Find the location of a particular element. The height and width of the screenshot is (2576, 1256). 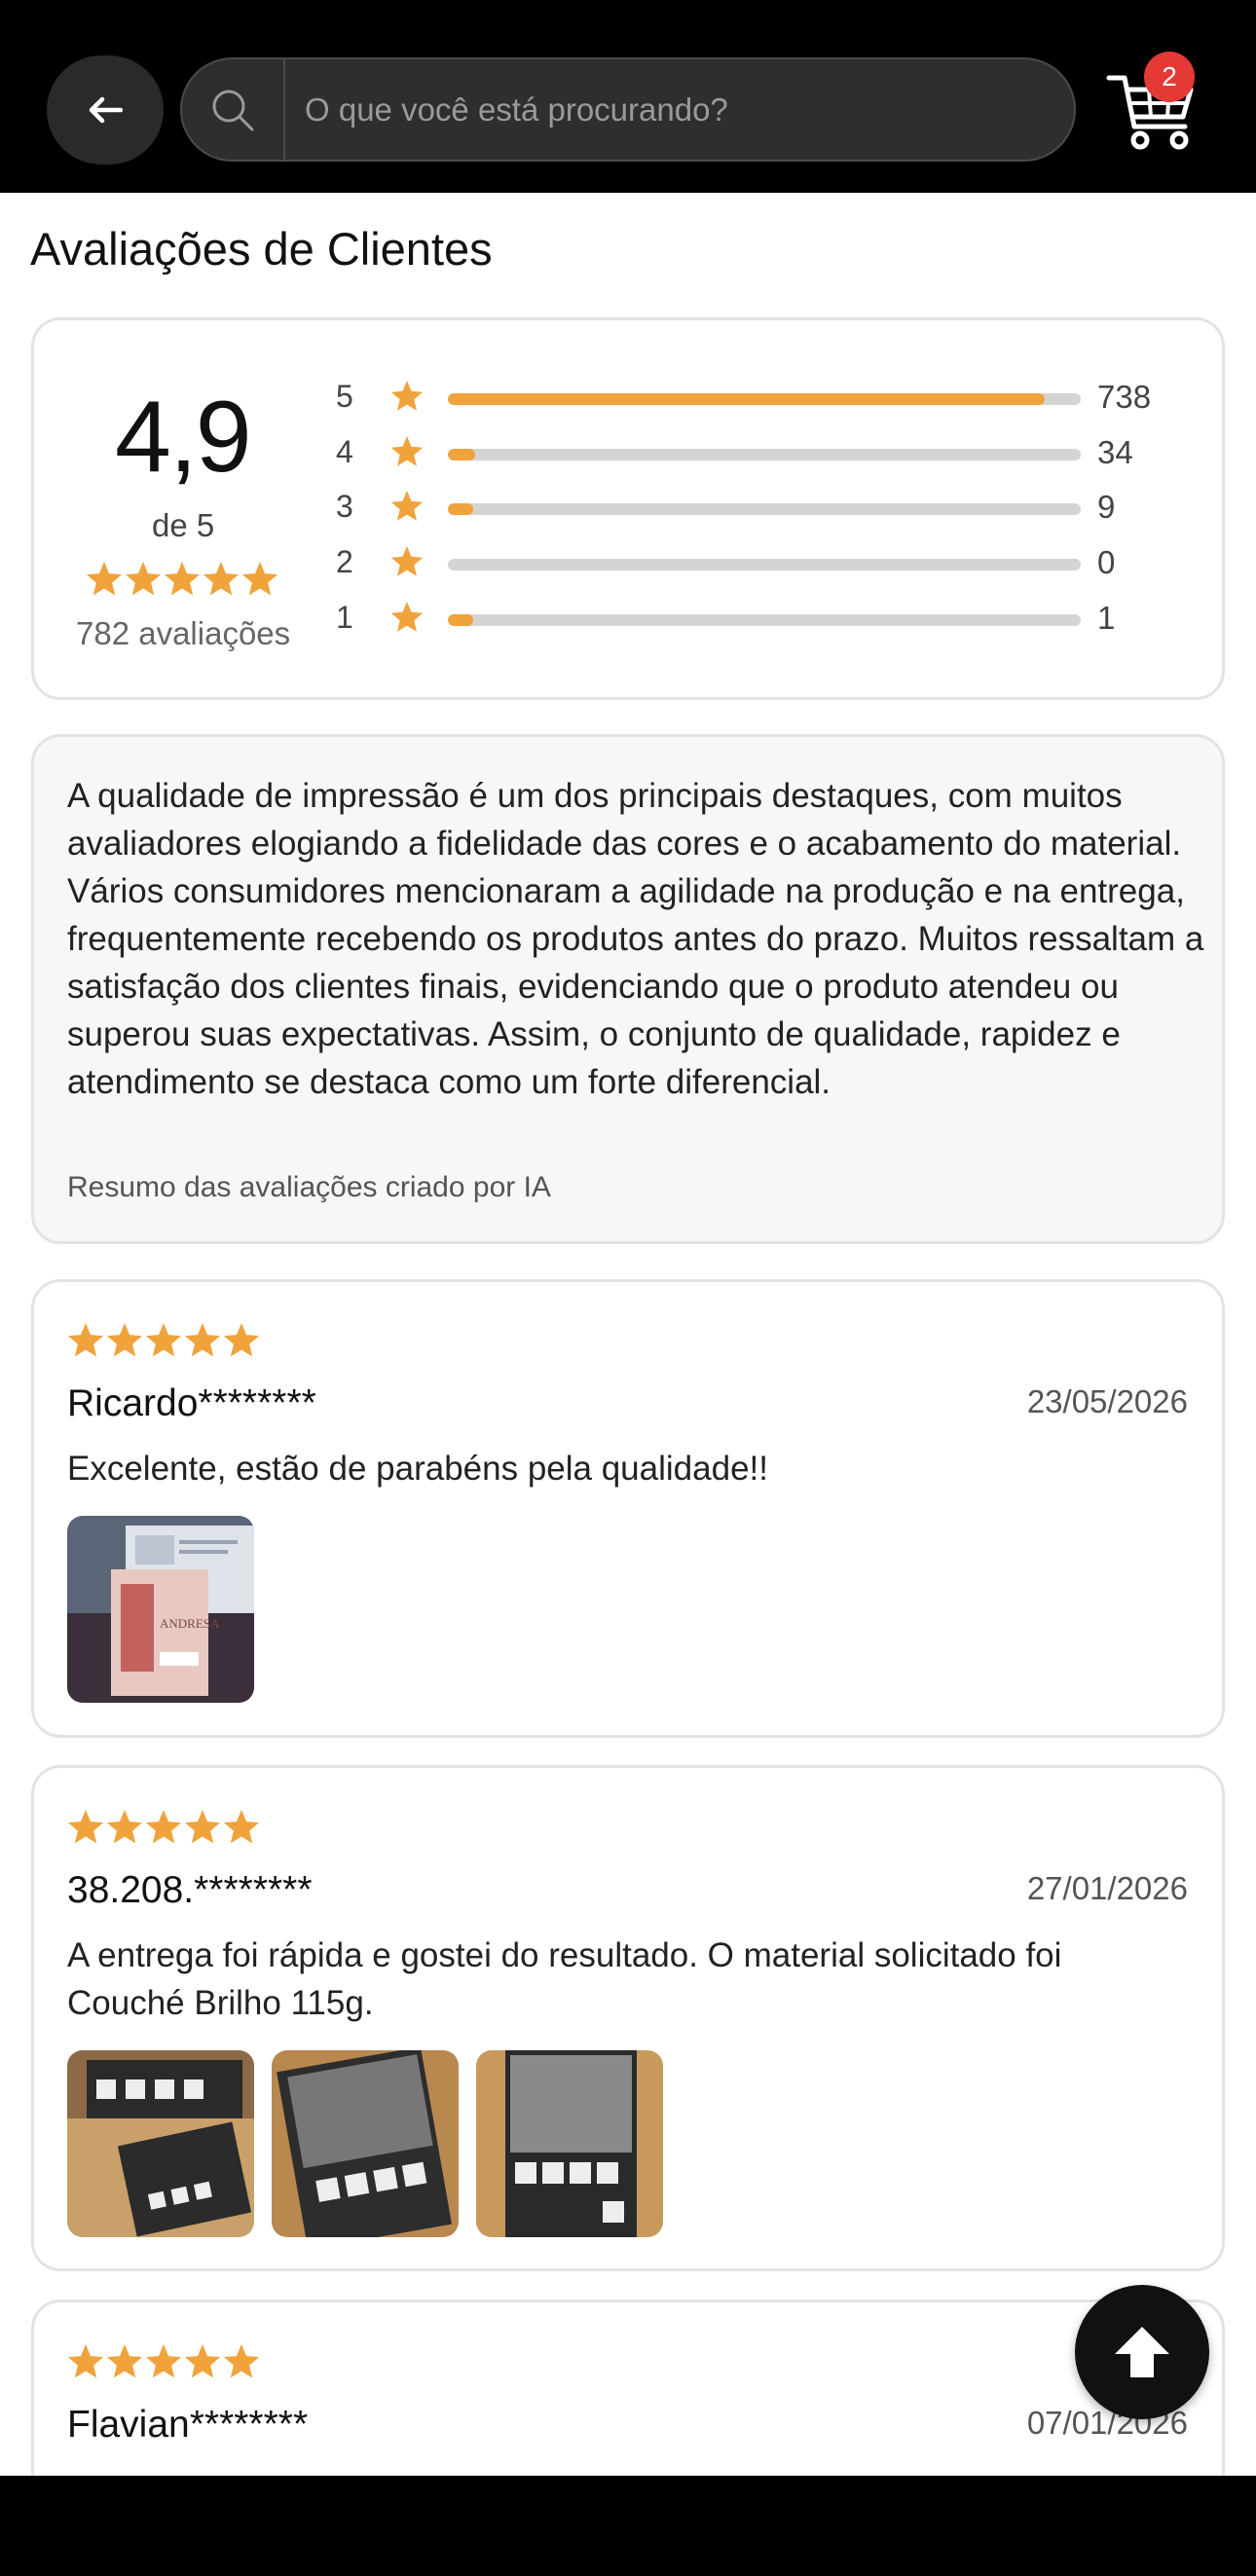

rating-distribution-row: 20 is located at coordinates (754, 562).